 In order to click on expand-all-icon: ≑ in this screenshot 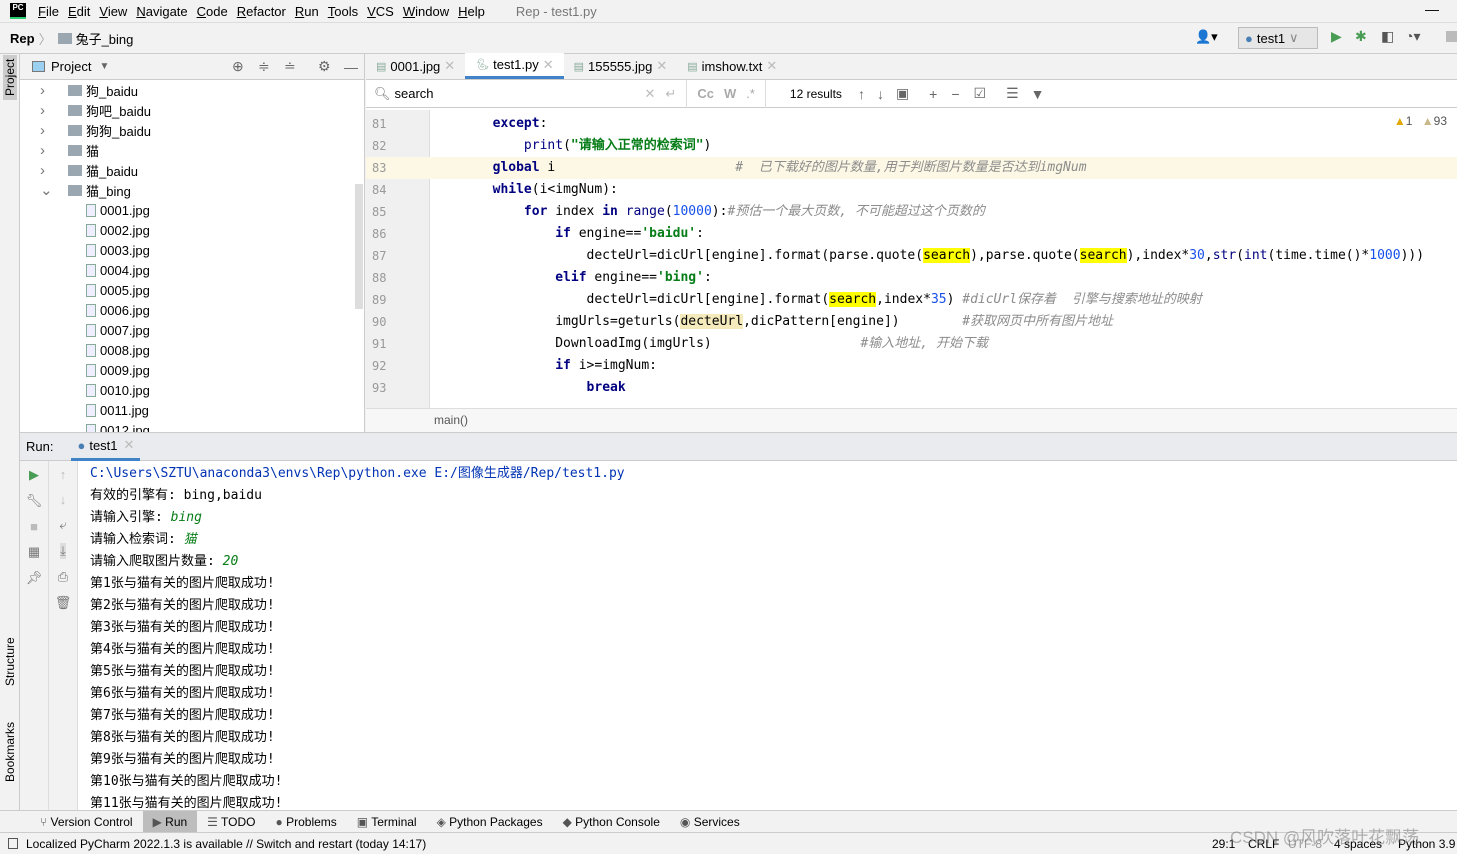, I will do `click(264, 66)`.